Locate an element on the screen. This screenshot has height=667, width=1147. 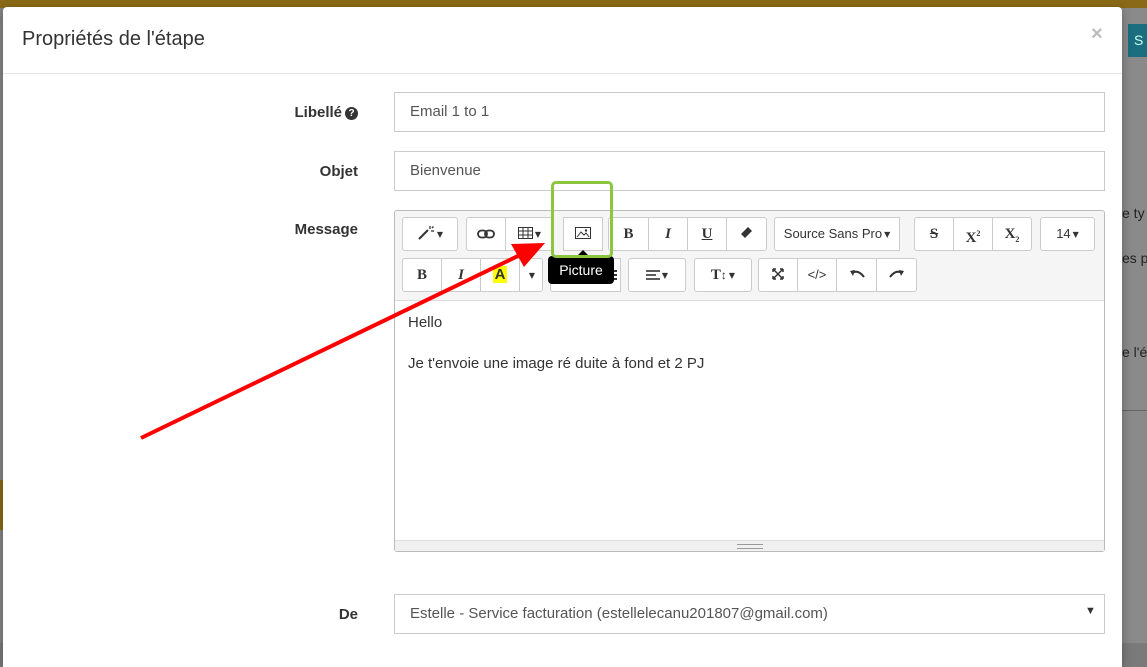
arrow-shaft is located at coordinates (330, 346).